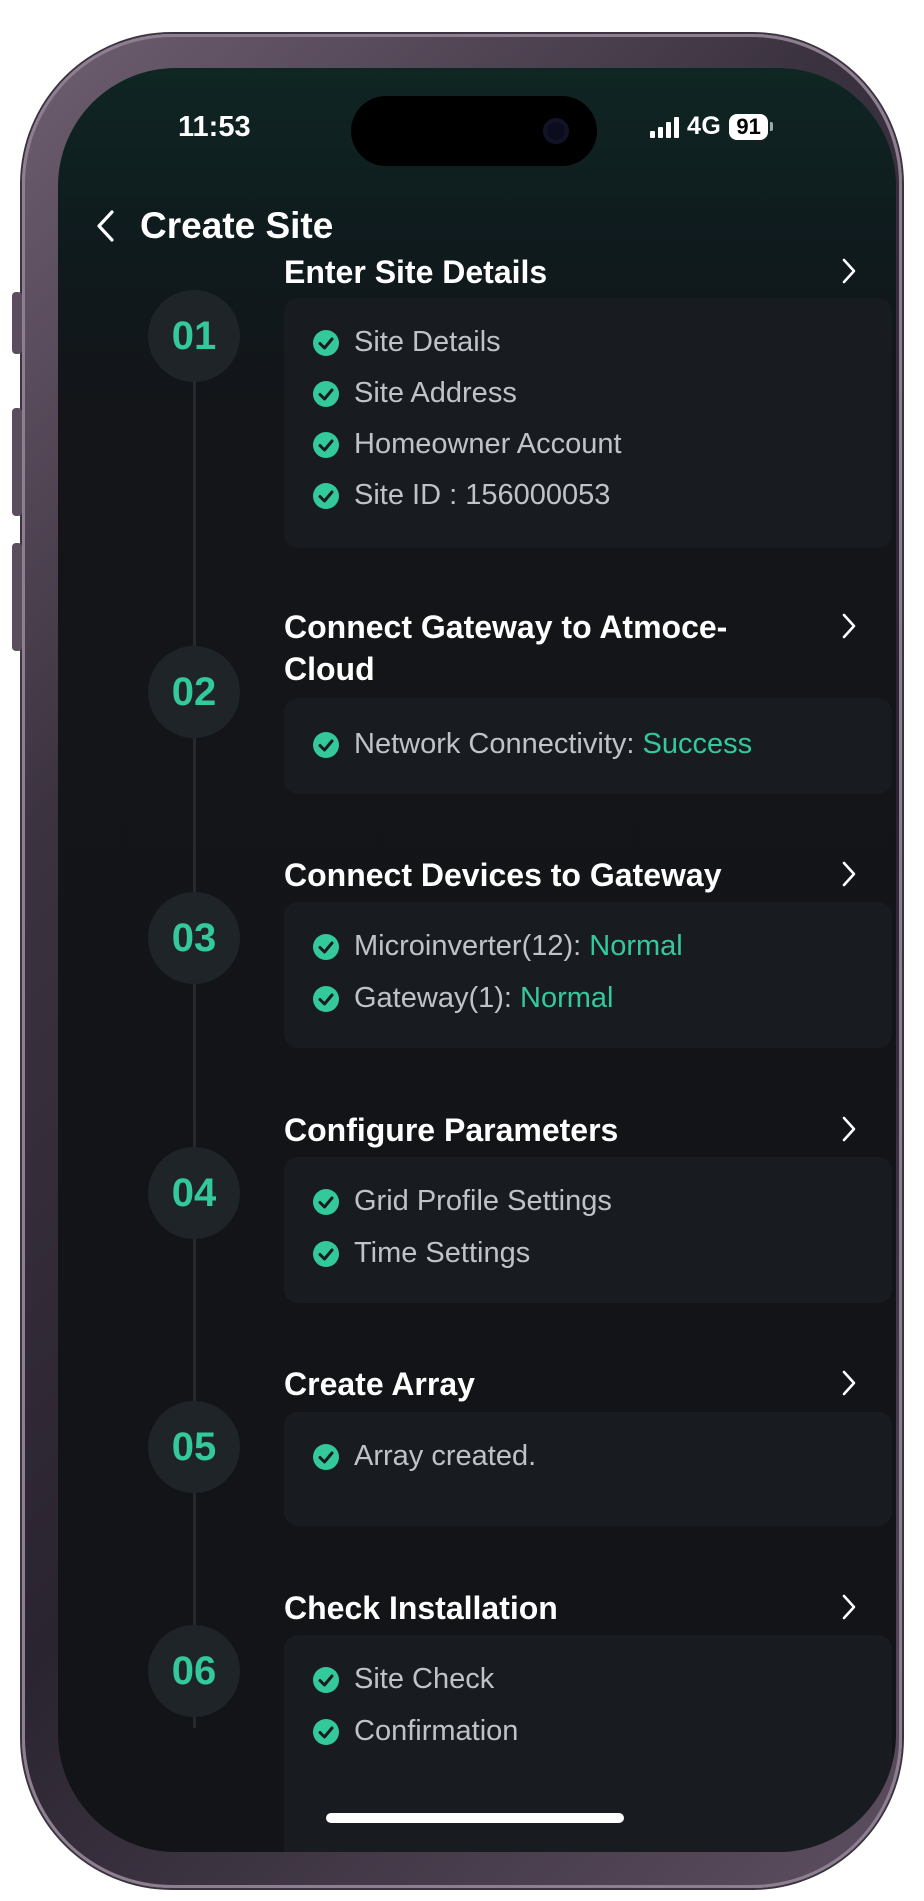  I want to click on list-item: Site ID : 156000053, so click(461, 495).